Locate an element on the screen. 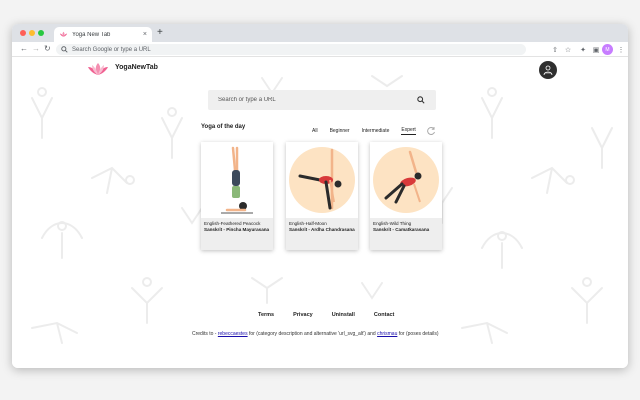 The image size is (640, 400). profile-avatar: M is located at coordinates (607, 49).